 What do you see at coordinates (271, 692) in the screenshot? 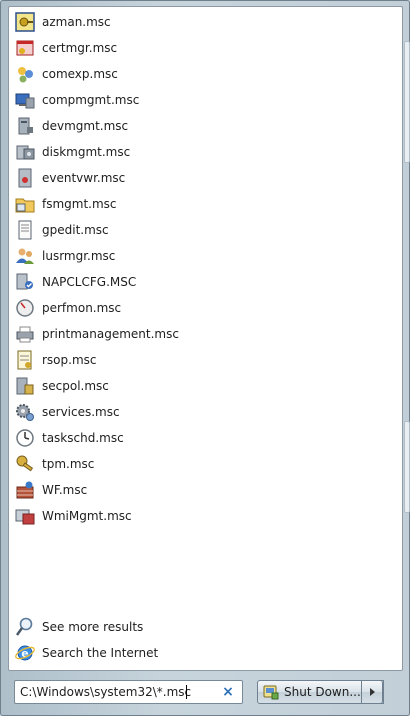
I see `shutdown-icon` at bounding box center [271, 692].